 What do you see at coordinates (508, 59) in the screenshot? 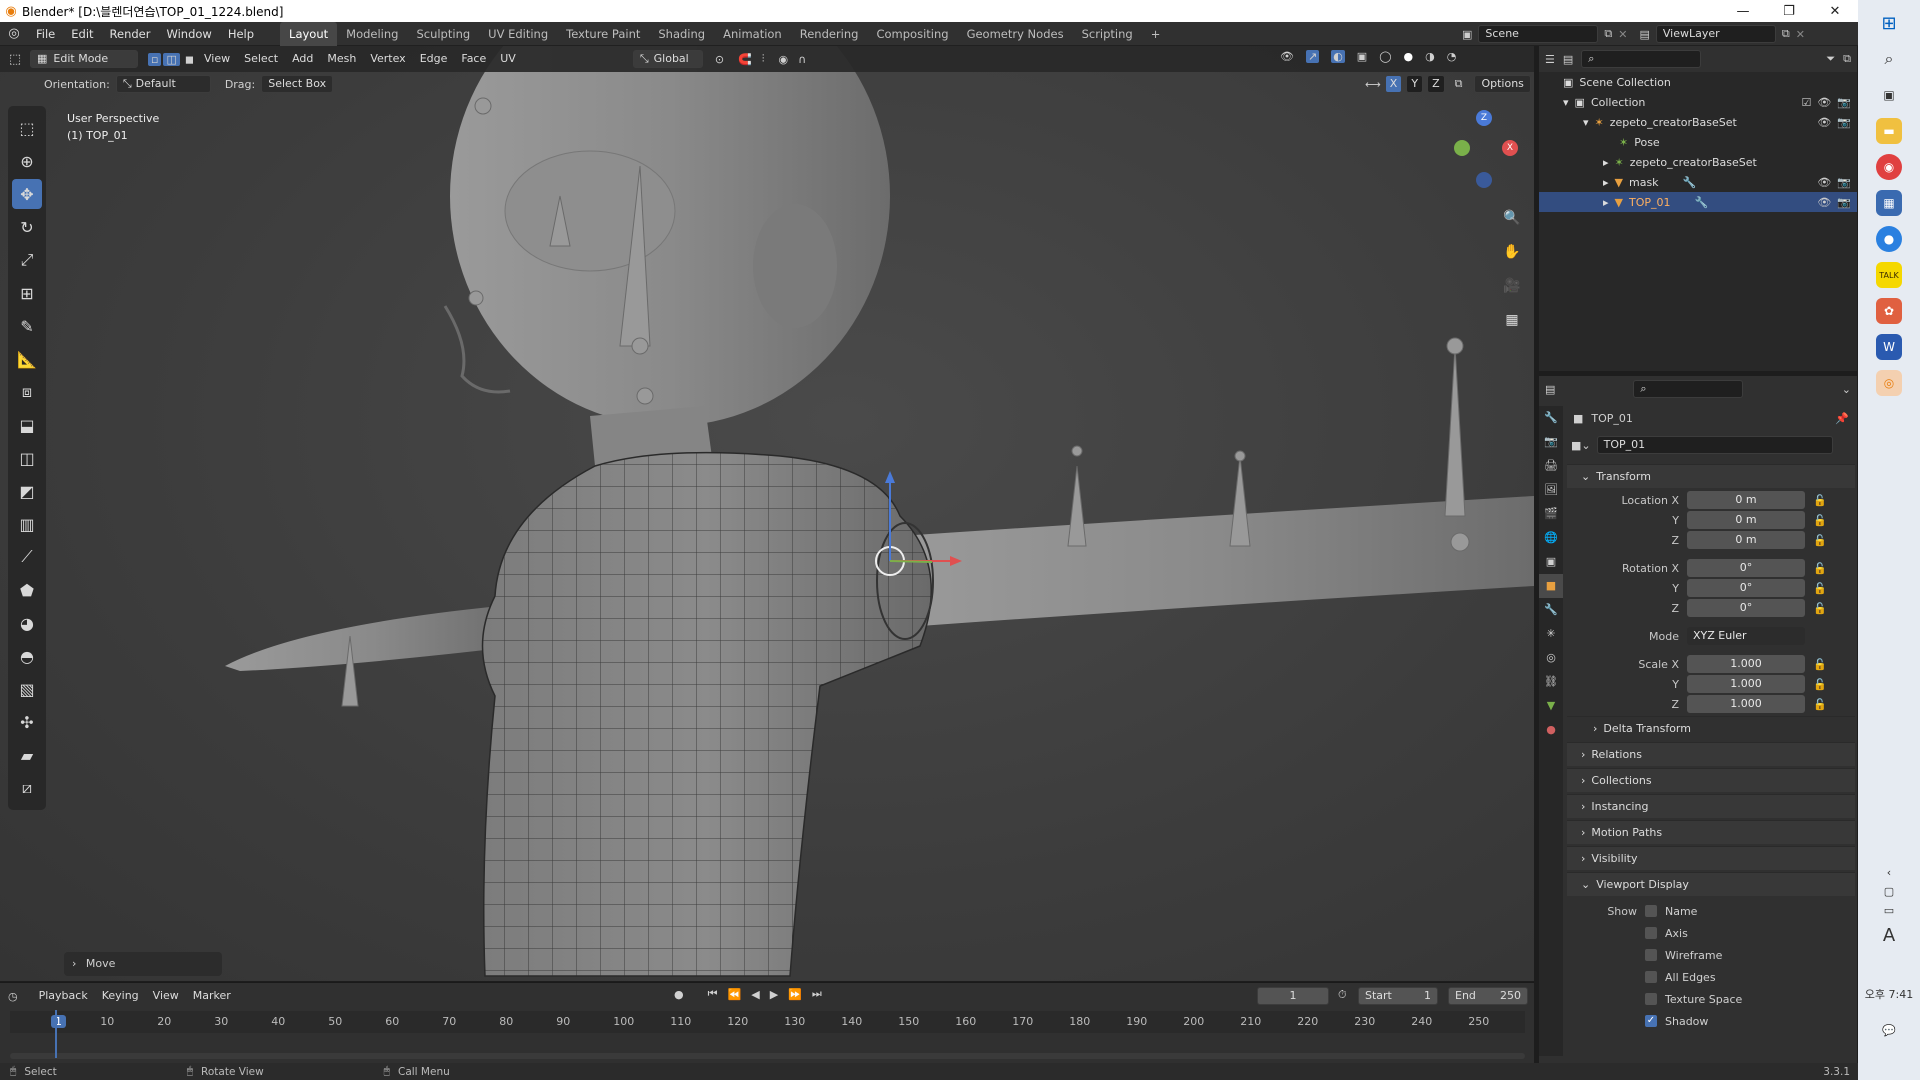
I see `menu-uv: UV` at bounding box center [508, 59].